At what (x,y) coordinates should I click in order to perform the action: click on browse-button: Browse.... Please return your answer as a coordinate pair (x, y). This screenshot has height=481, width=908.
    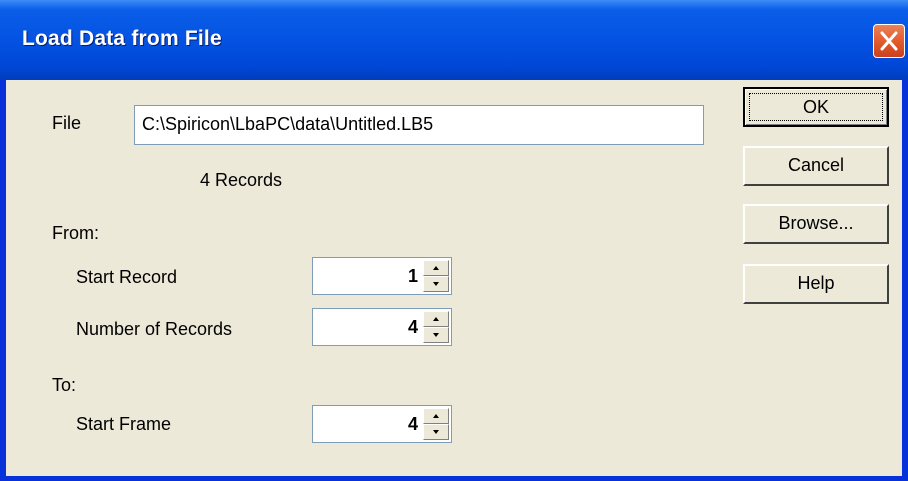
    Looking at the image, I should click on (816, 224).